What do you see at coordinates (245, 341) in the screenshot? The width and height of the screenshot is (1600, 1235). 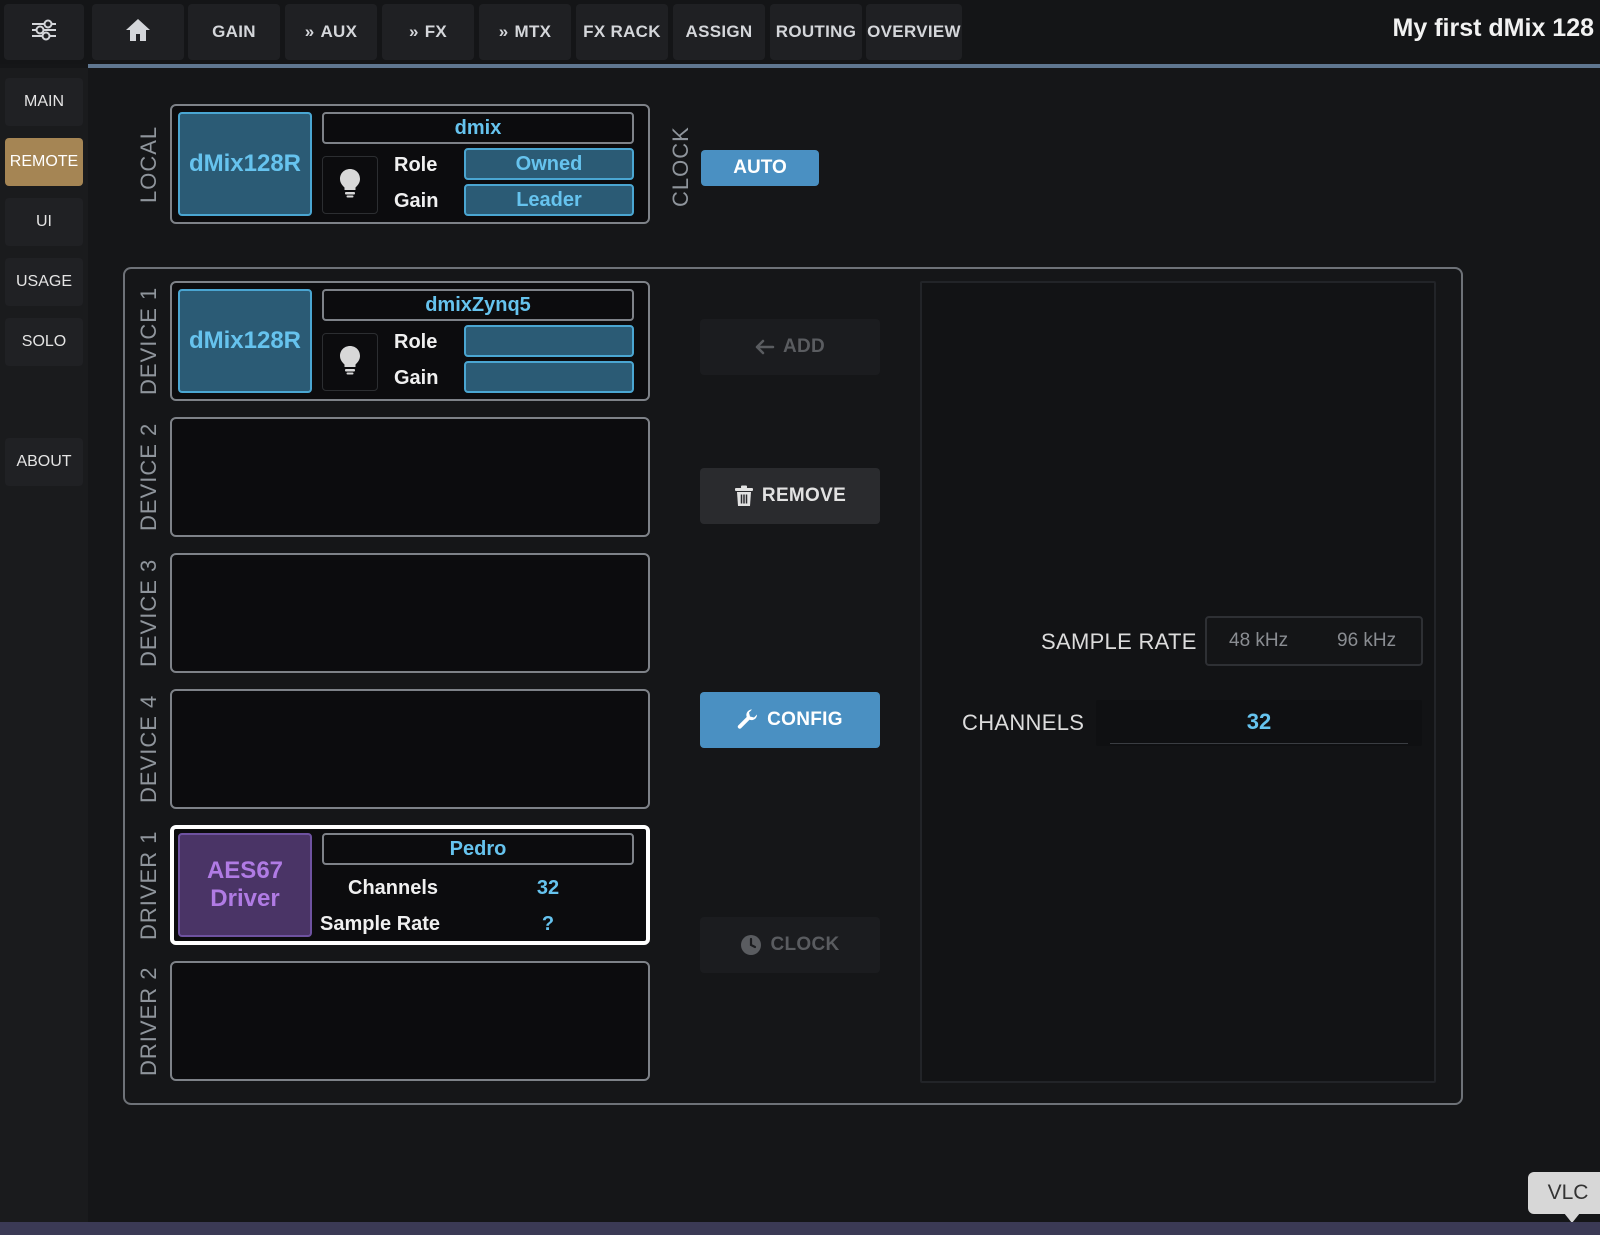 I see `device-1-type: dMix128R` at bounding box center [245, 341].